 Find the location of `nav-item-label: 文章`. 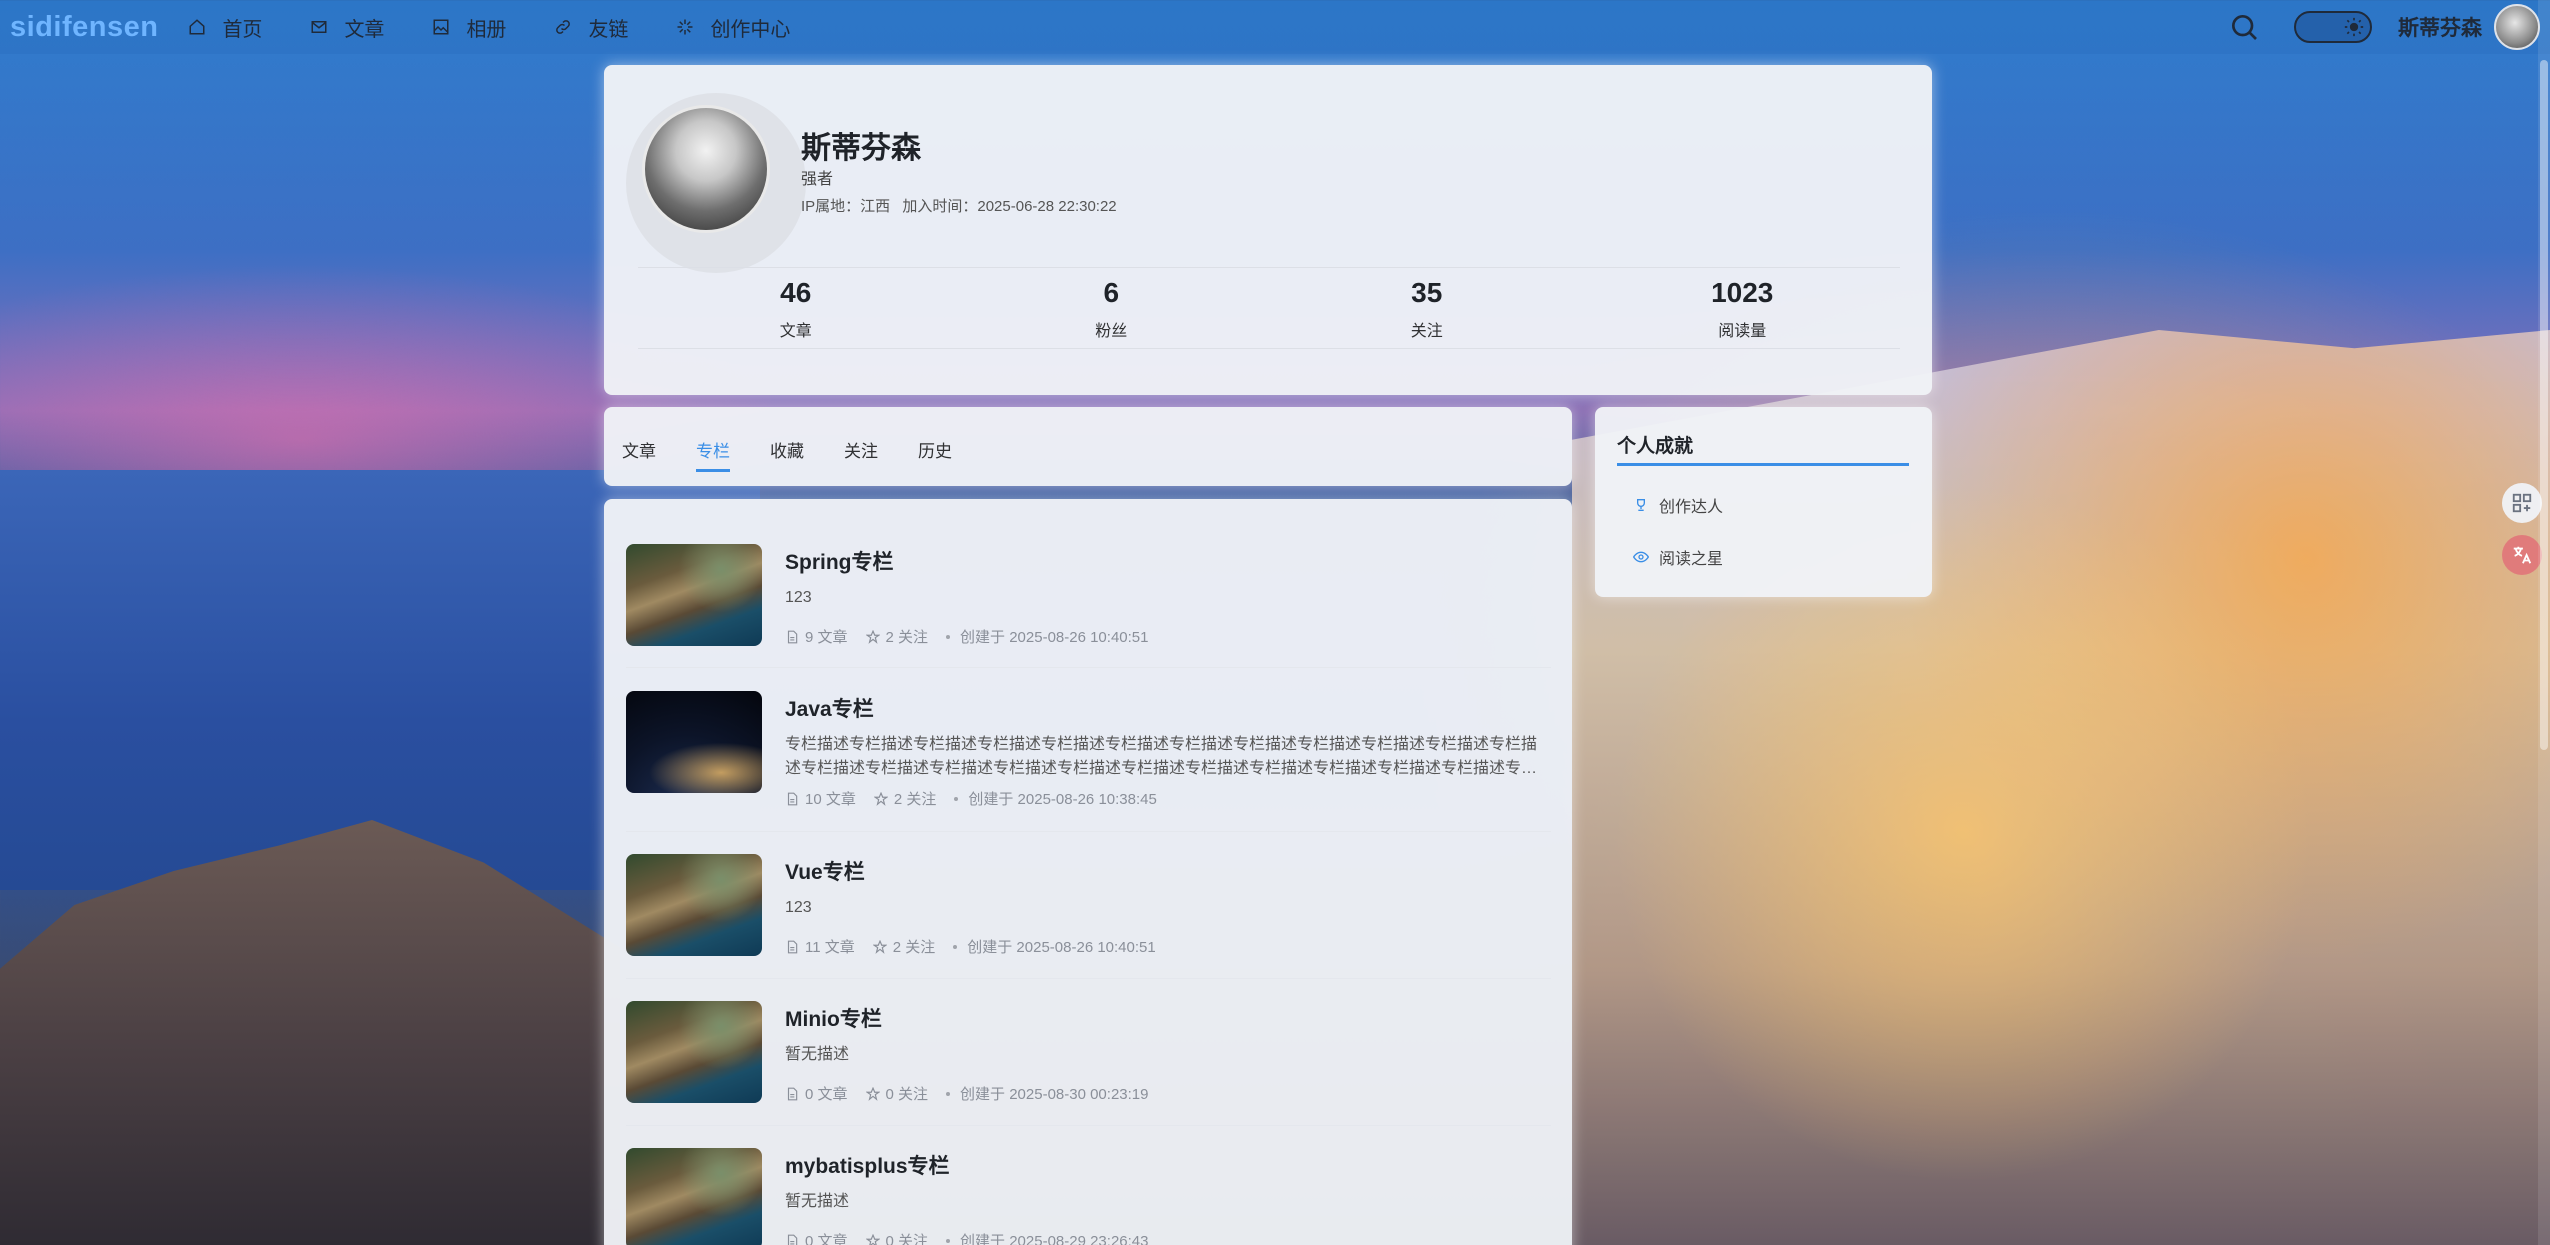

nav-item-label: 文章 is located at coordinates (364, 29).